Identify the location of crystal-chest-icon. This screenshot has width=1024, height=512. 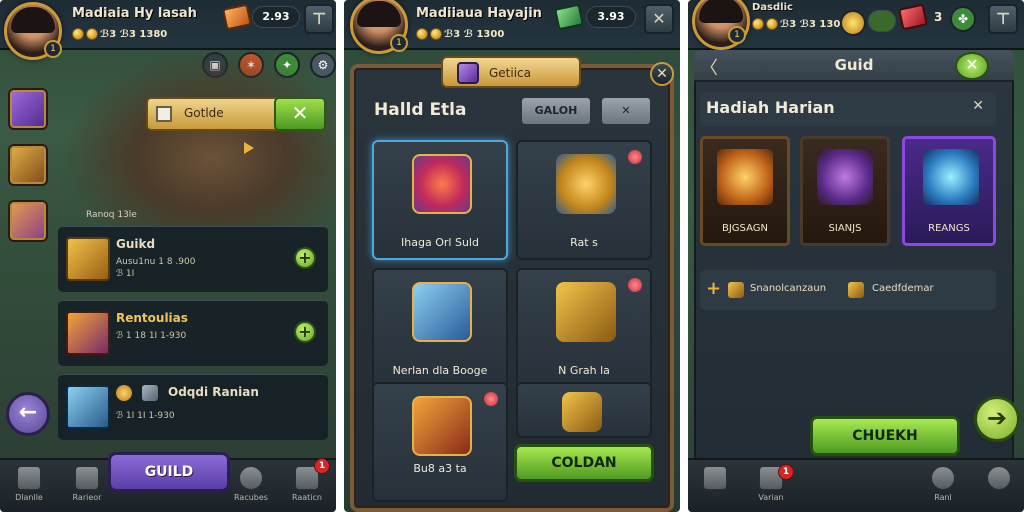
(88, 407).